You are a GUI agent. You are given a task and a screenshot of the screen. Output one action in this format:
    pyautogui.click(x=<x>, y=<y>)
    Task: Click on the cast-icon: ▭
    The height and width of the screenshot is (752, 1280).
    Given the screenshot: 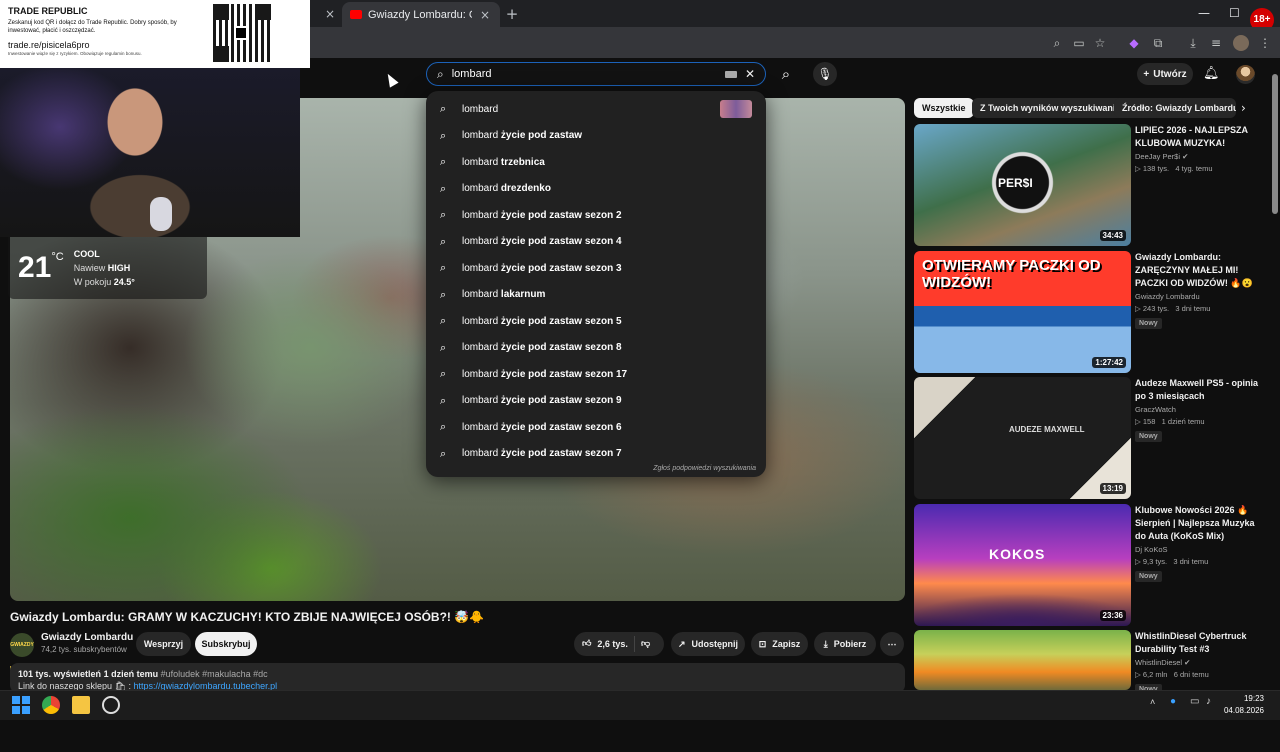 What is the action you would take?
    pyautogui.click(x=1079, y=43)
    